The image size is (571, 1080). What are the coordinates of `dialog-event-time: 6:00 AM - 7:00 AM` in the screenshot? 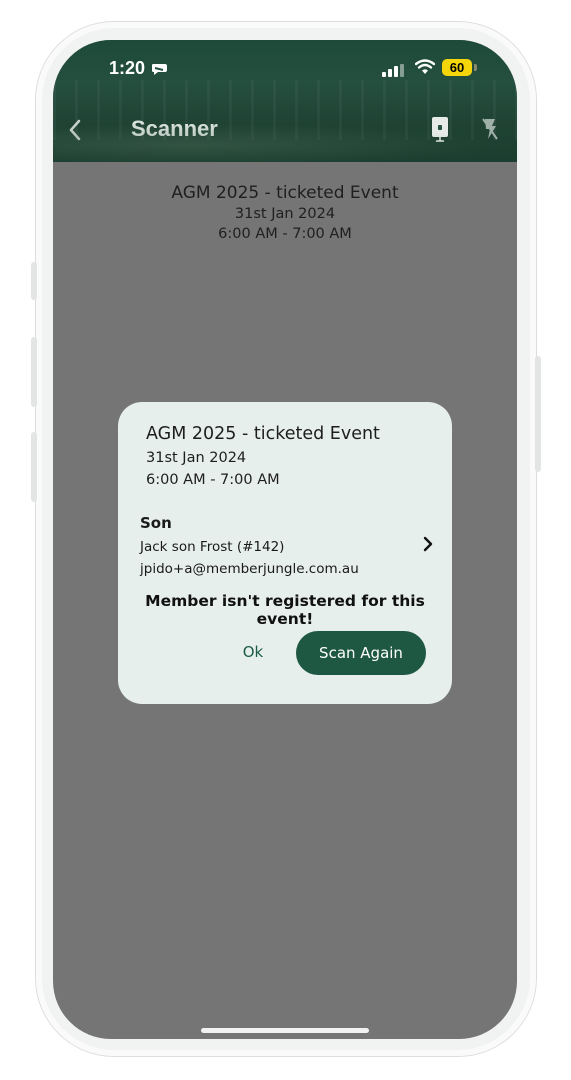 It's located at (213, 480).